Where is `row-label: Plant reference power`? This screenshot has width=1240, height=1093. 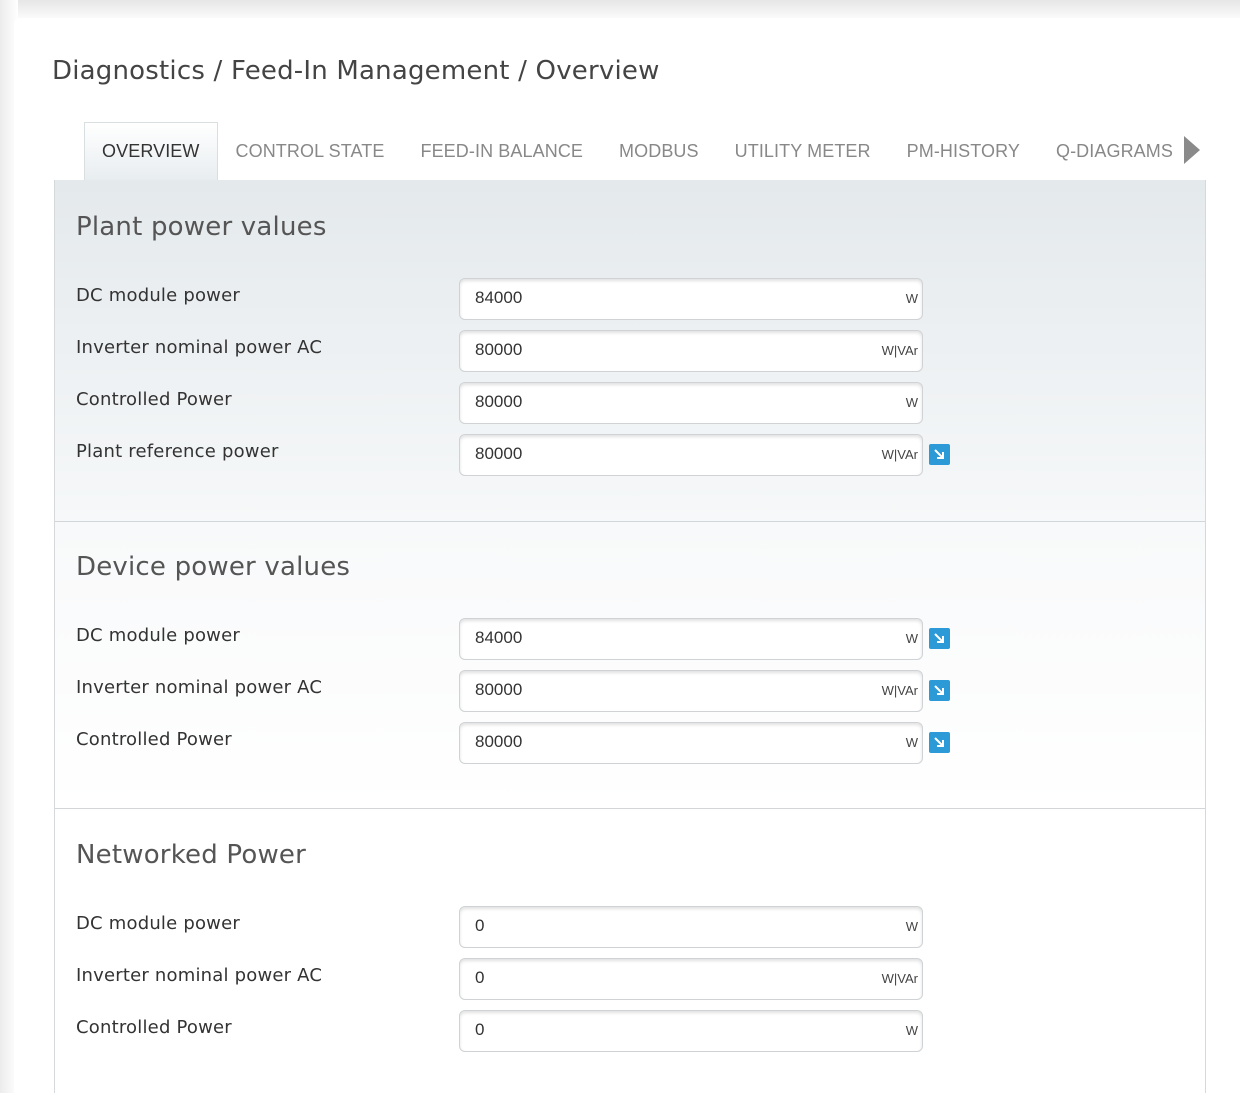 row-label: Plant reference power is located at coordinates (177, 451).